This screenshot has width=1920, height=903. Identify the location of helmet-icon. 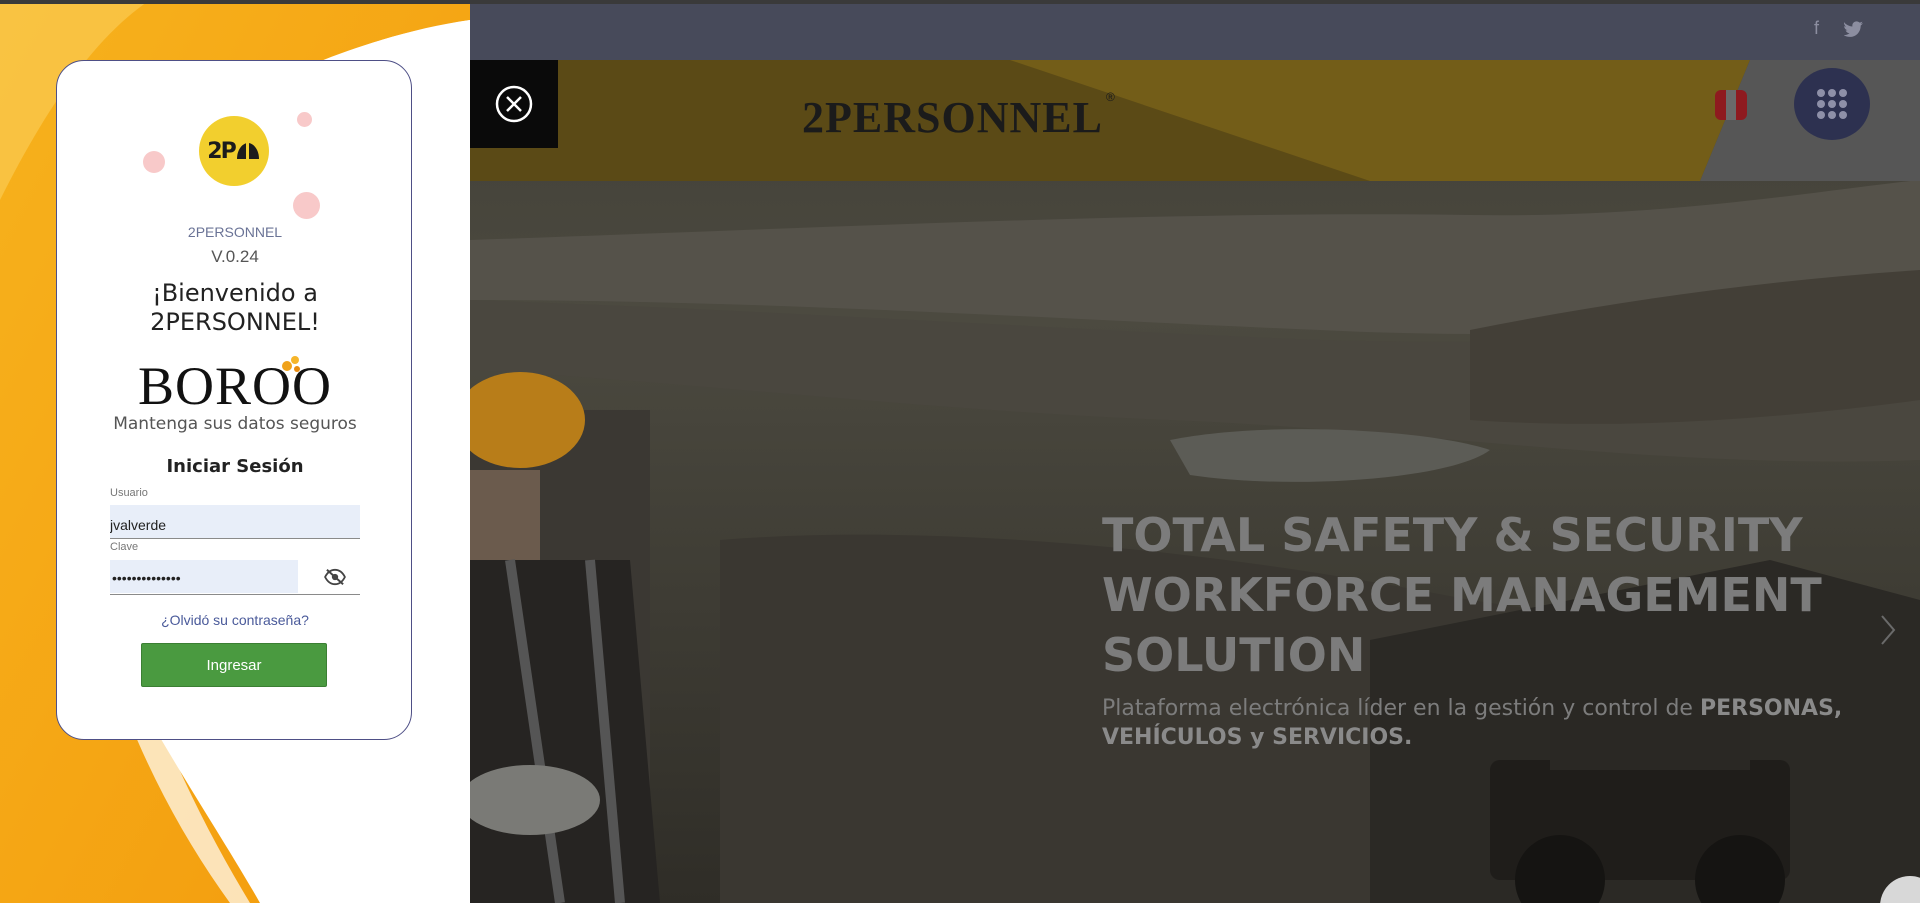
(247, 151).